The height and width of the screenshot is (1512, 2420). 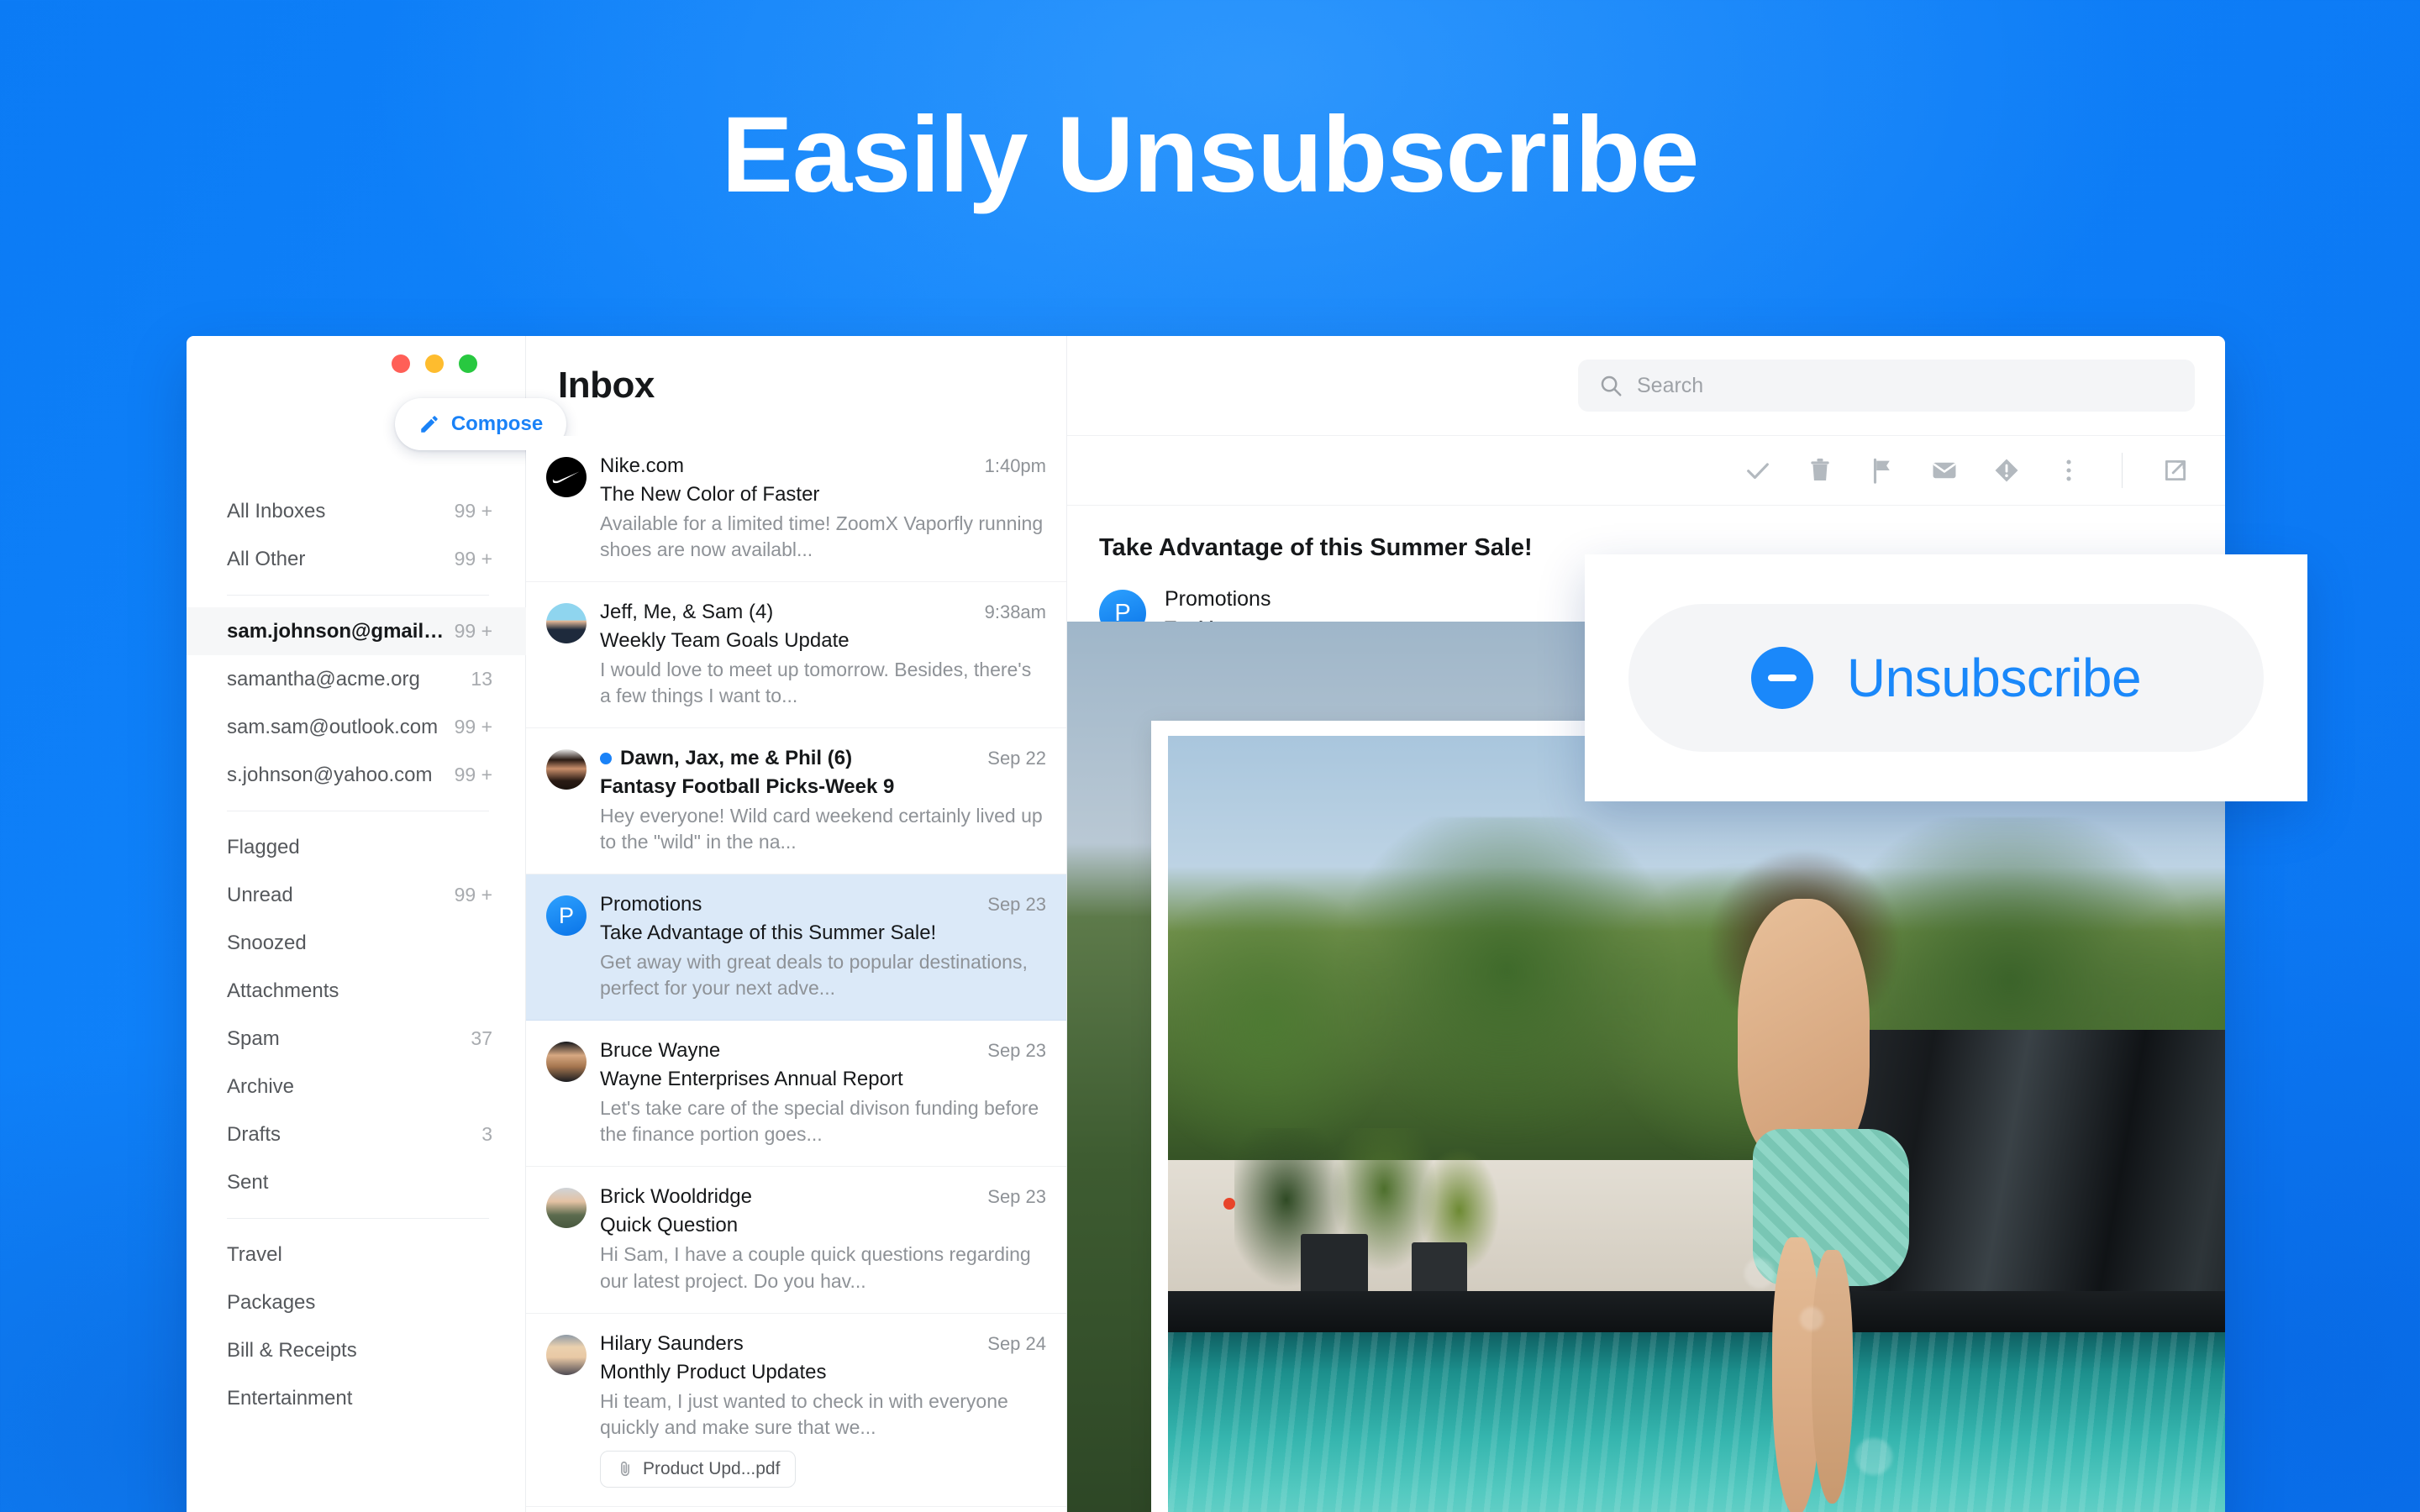 I want to click on more-vertical-icon, so click(x=2068, y=470).